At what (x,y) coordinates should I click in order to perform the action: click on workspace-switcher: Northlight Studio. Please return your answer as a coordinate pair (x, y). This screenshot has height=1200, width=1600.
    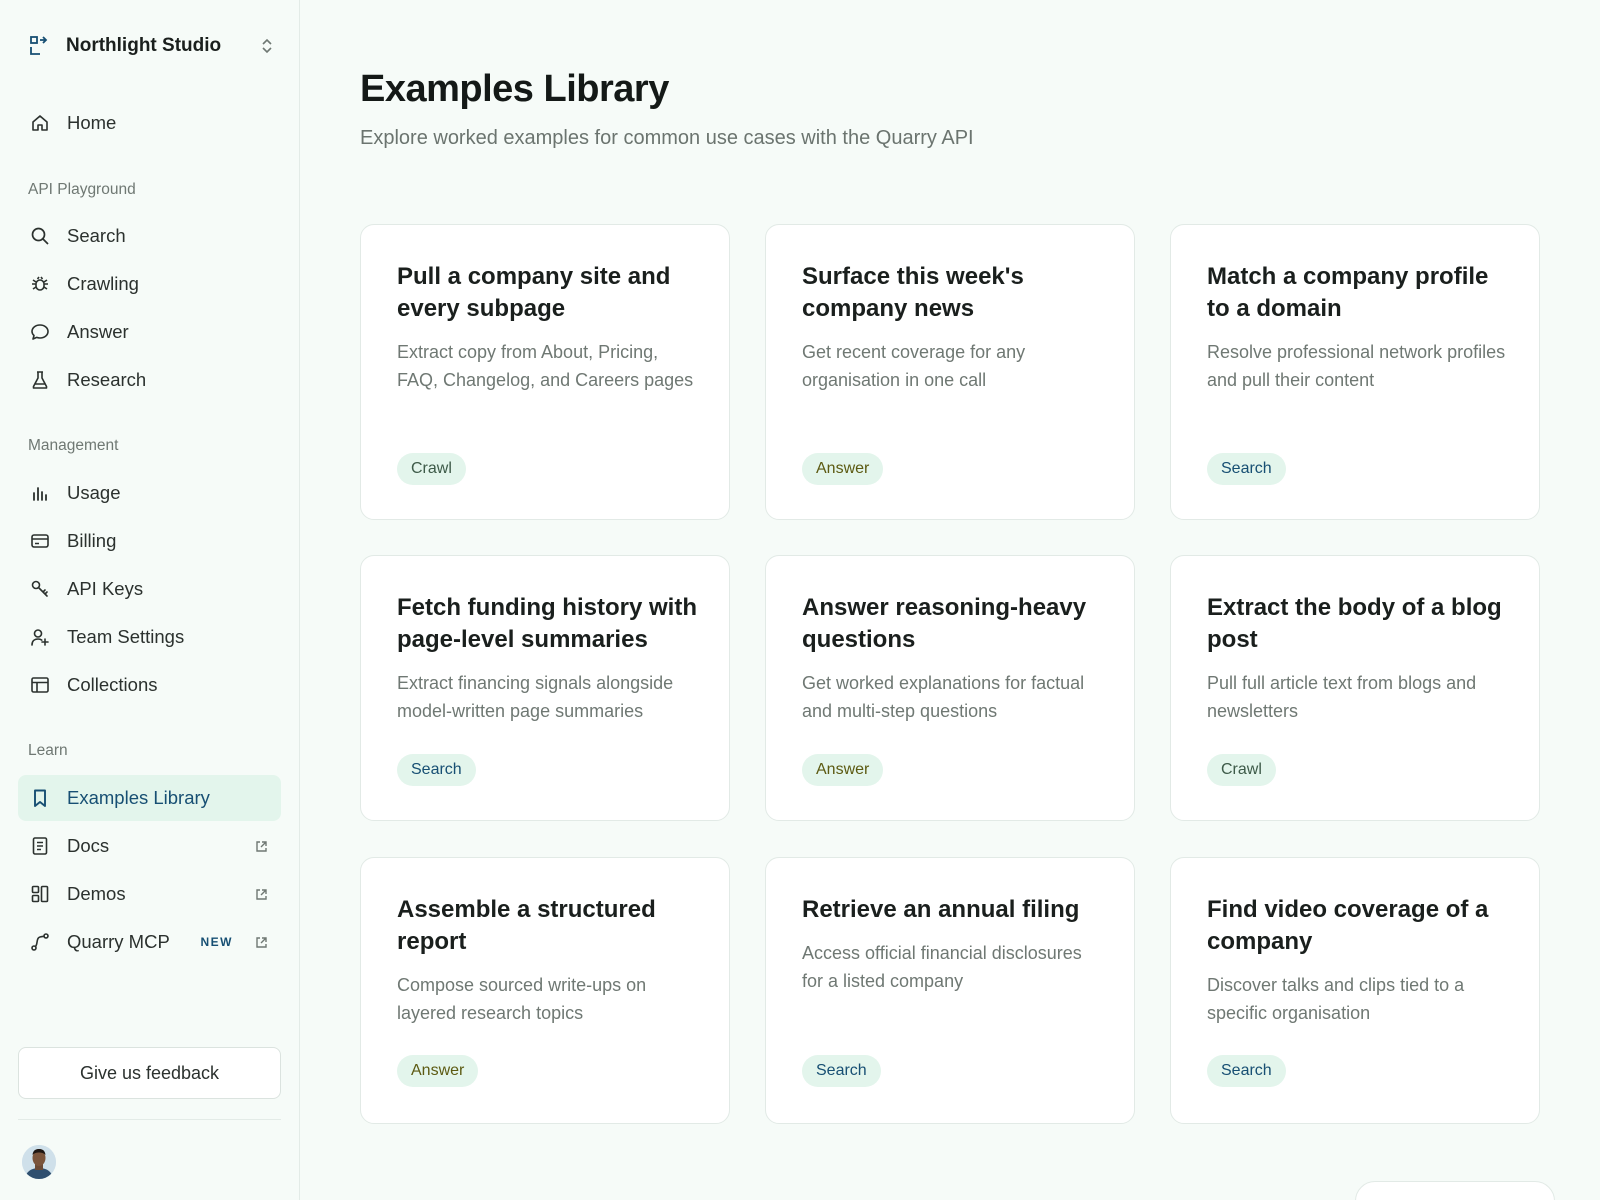
    Looking at the image, I should click on (152, 46).